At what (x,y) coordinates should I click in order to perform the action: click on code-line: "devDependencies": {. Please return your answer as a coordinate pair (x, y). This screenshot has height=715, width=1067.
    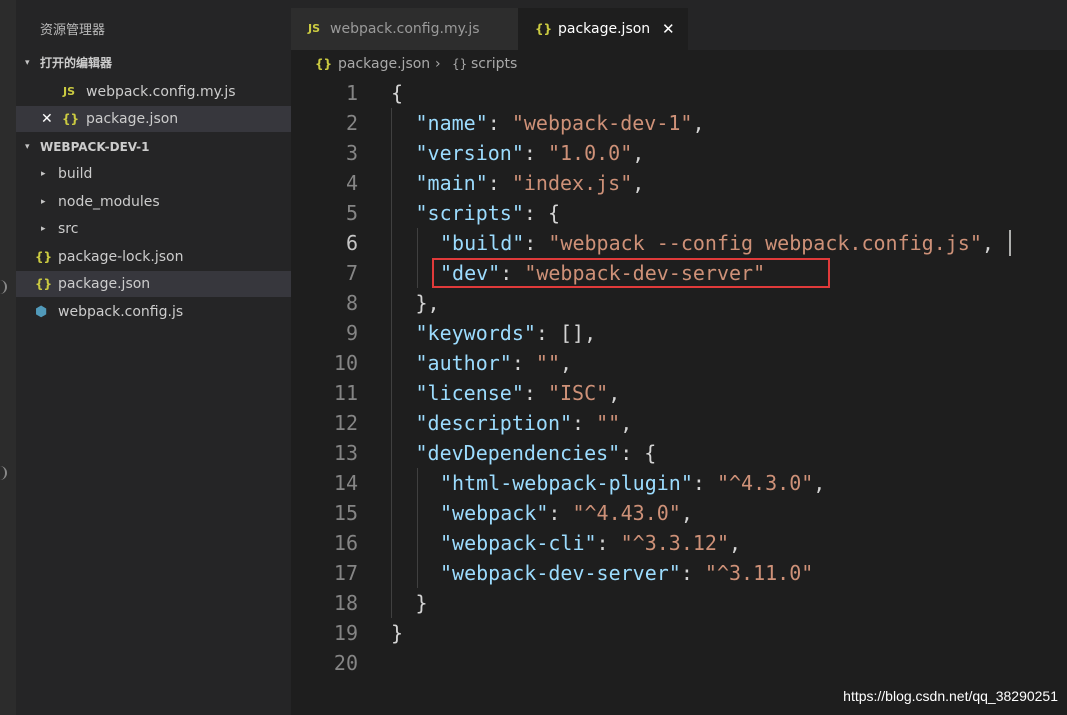
    Looking at the image, I should click on (536, 453).